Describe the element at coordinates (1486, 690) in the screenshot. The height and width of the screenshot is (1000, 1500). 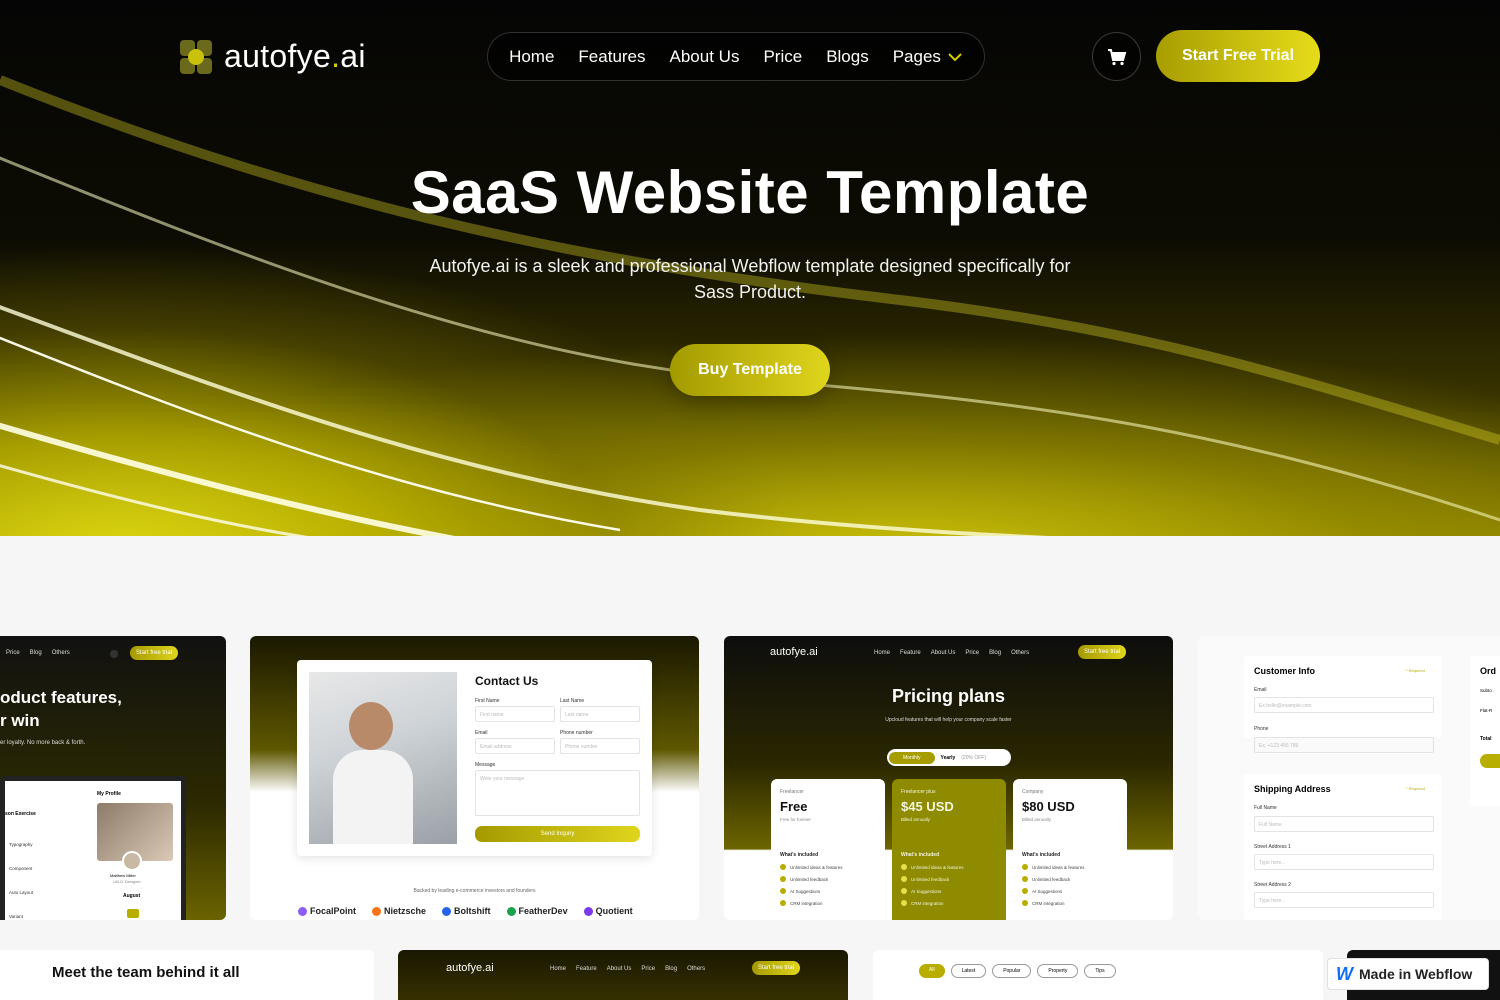
I see `subtotal-label: Subto` at that location.